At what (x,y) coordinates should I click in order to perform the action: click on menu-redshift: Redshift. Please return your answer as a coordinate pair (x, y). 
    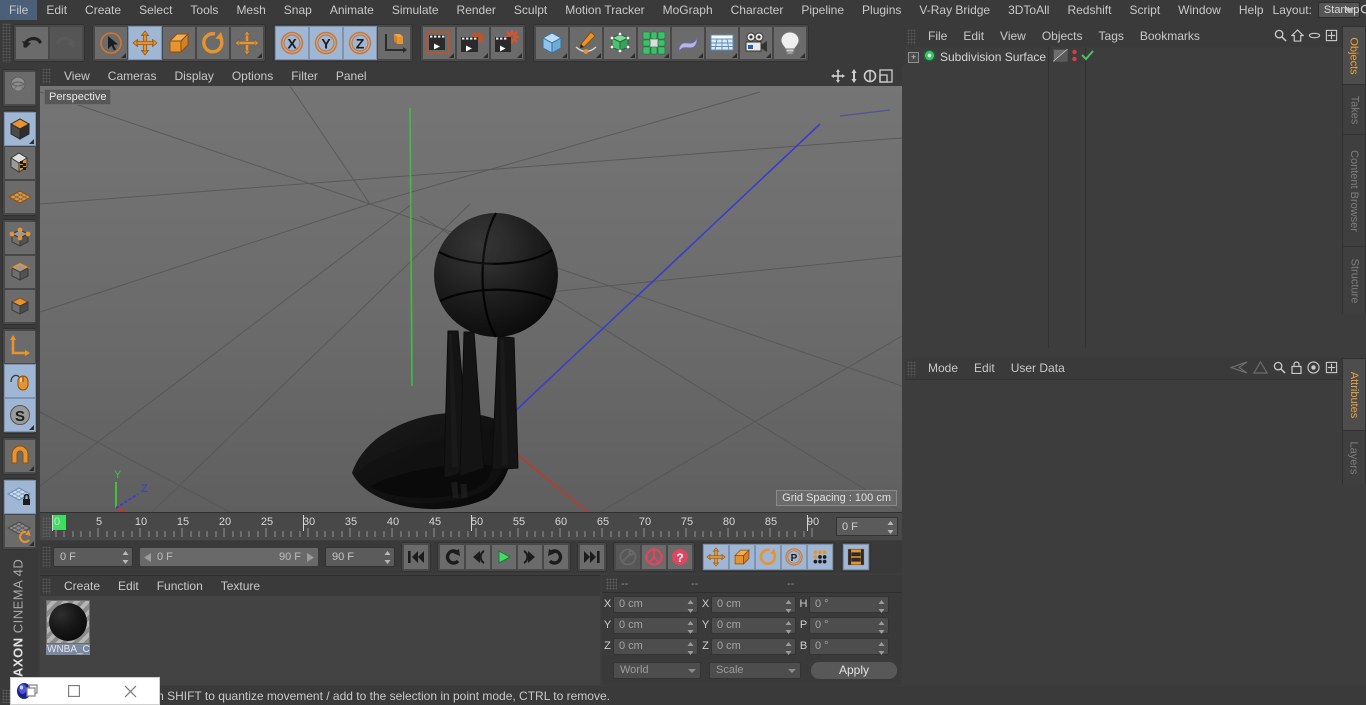
    Looking at the image, I should click on (1089, 10).